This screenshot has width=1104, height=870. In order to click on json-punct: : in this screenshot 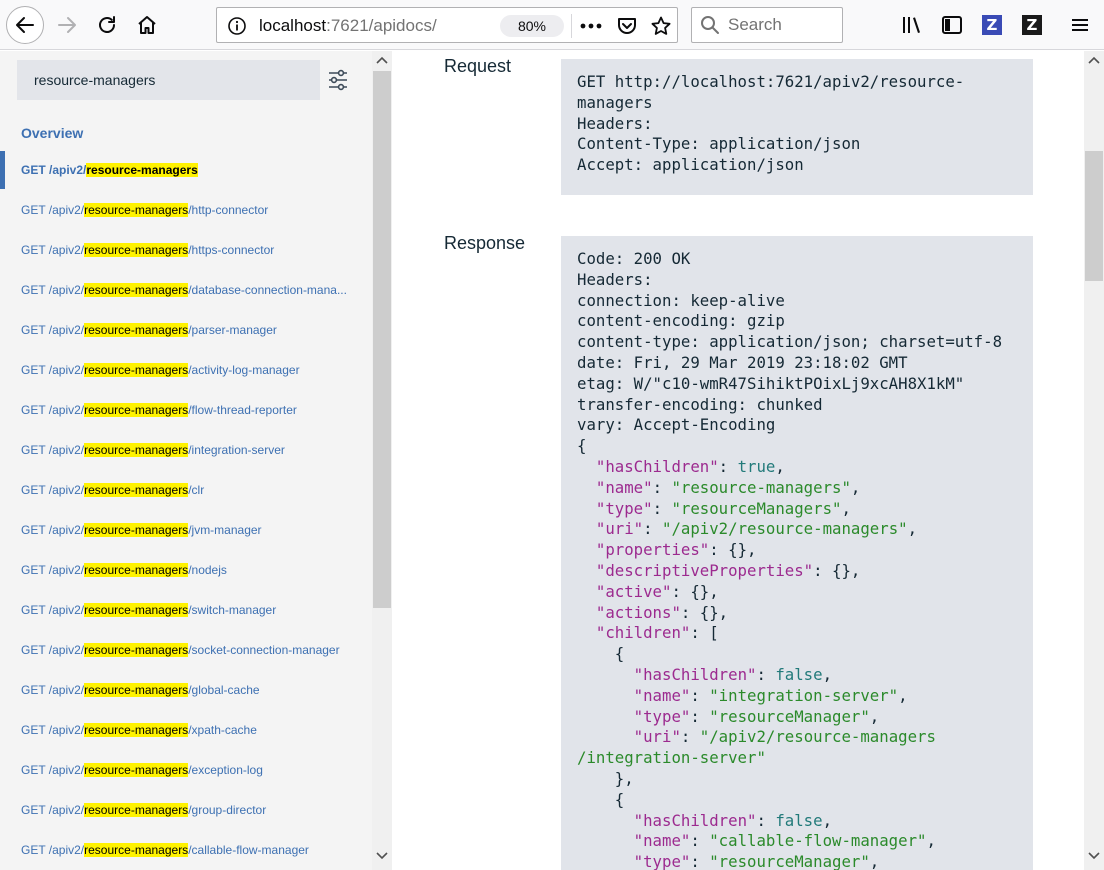, I will do `click(700, 716)`.